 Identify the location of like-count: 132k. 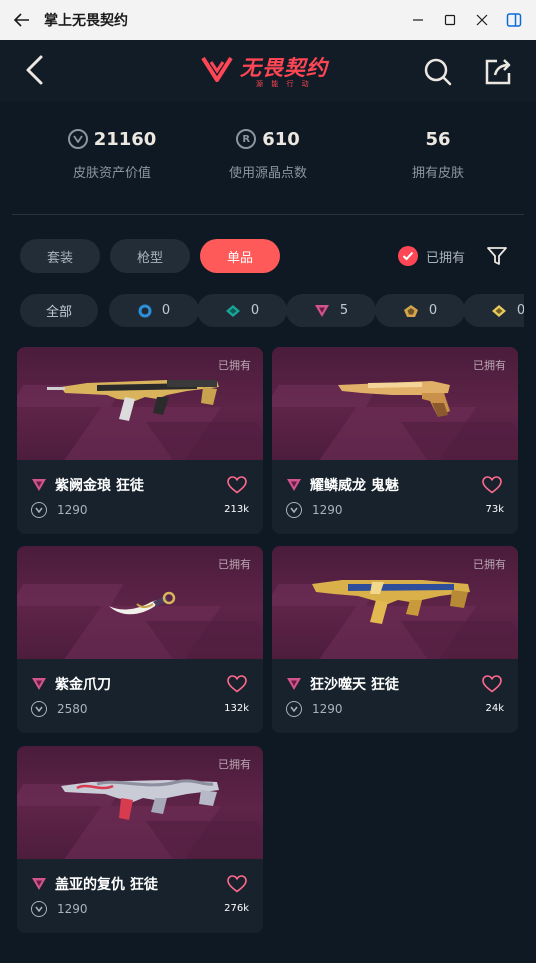
(236, 708).